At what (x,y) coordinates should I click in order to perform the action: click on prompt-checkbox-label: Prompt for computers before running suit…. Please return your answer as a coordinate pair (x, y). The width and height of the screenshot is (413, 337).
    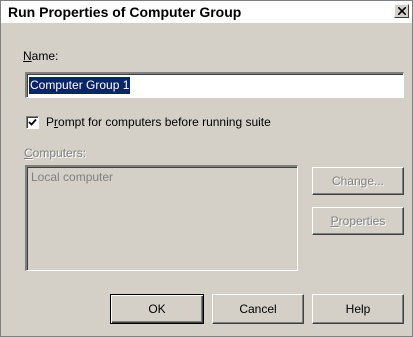
    Looking at the image, I should click on (158, 122).